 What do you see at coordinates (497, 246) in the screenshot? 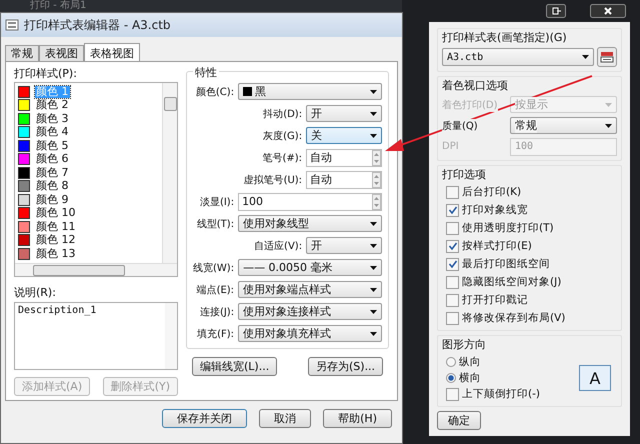
I see `checkbox-label: 按样式打印(E)` at bounding box center [497, 246].